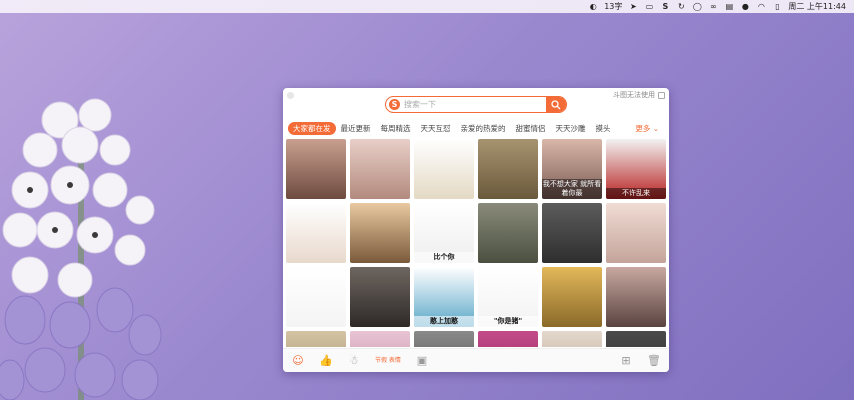  What do you see at coordinates (729, 6) in the screenshot?
I see `note-icon: ▤` at bounding box center [729, 6].